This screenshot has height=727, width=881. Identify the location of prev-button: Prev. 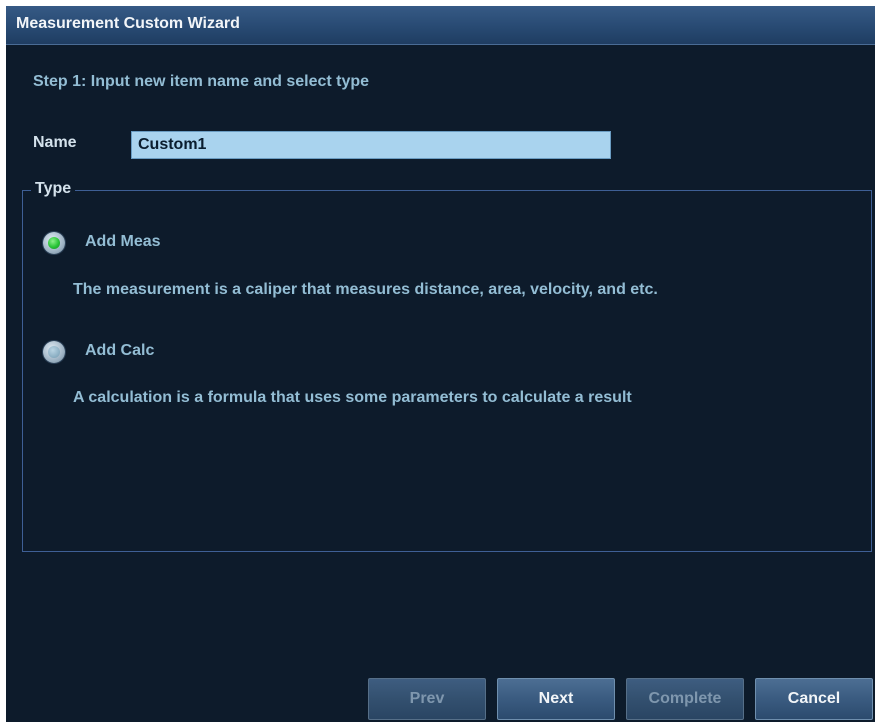
(427, 699).